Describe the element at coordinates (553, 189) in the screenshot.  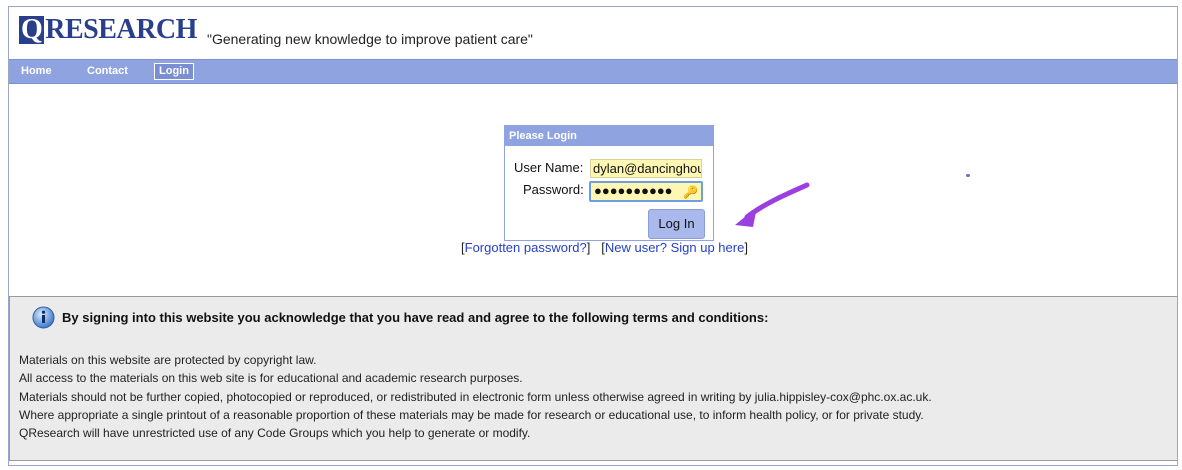
I see `password-label: Password:` at that location.